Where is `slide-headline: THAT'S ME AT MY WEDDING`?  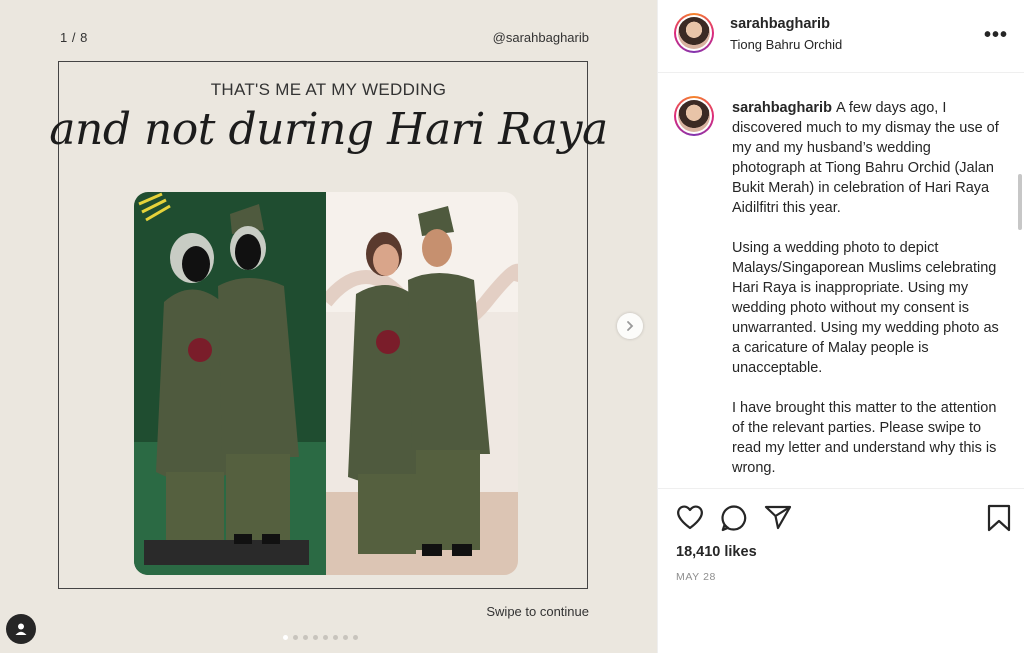 slide-headline: THAT'S ME AT MY WEDDING is located at coordinates (328, 89).